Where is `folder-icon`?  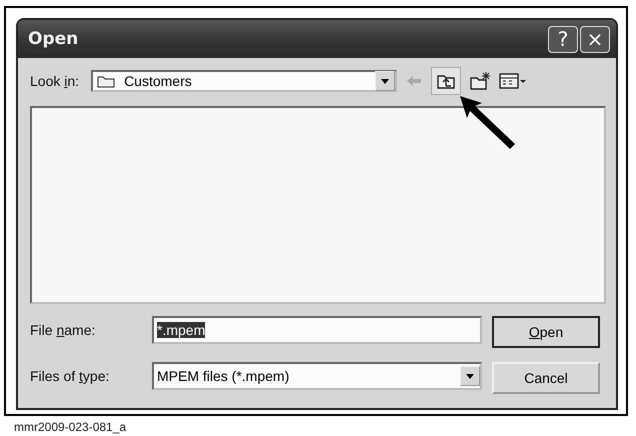
folder-icon is located at coordinates (106, 81).